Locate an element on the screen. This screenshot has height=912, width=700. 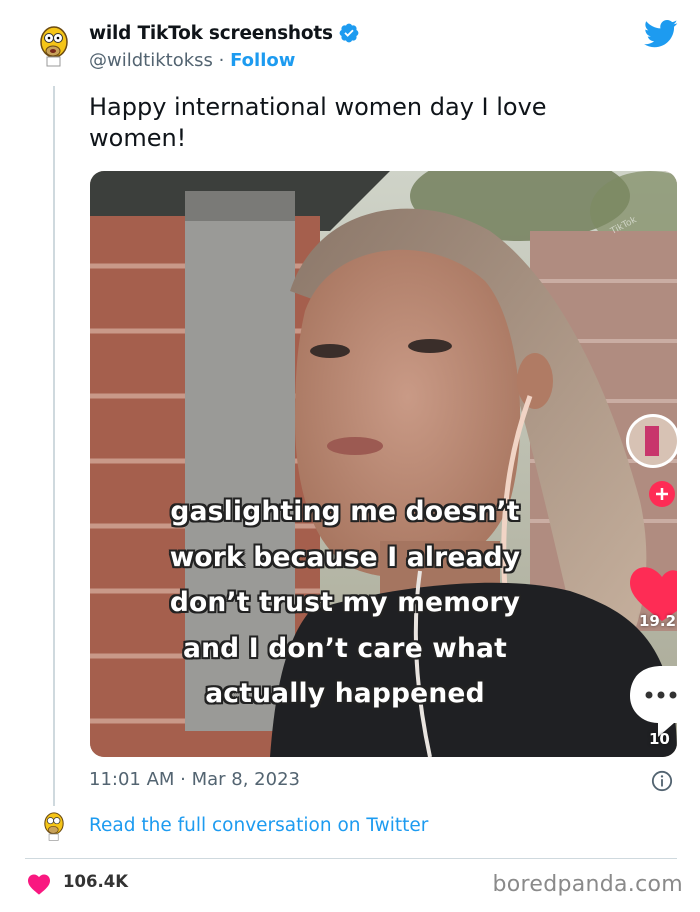
footer-divider is located at coordinates (351, 858).